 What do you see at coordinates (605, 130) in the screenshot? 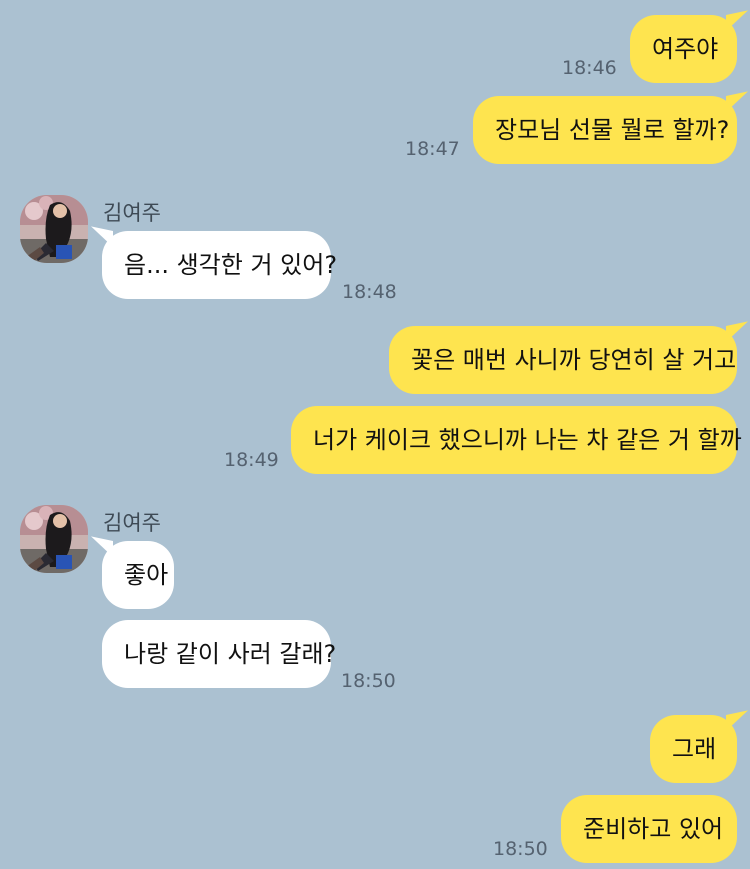
I see `my-message-bubble: 장모님 선물 뭘로 할까?` at bounding box center [605, 130].